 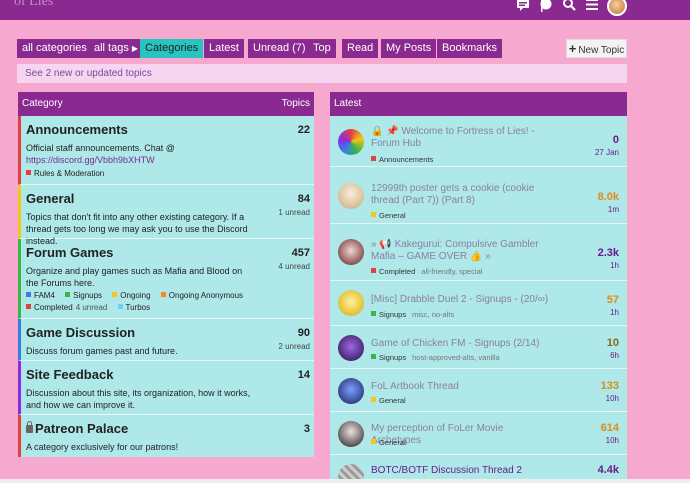 I want to click on topic-category: Signups host-approved-alts, vanilla, so click(x=435, y=357).